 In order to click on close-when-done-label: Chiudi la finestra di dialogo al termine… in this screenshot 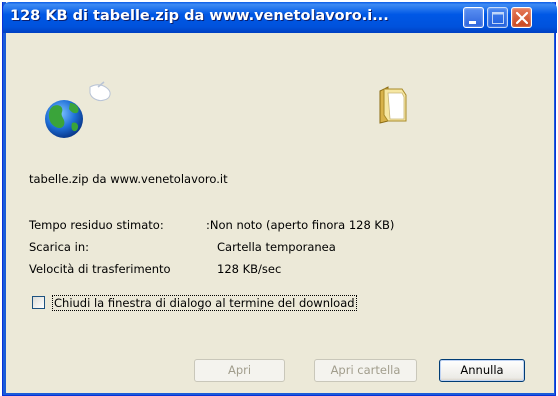, I will do `click(204, 303)`.